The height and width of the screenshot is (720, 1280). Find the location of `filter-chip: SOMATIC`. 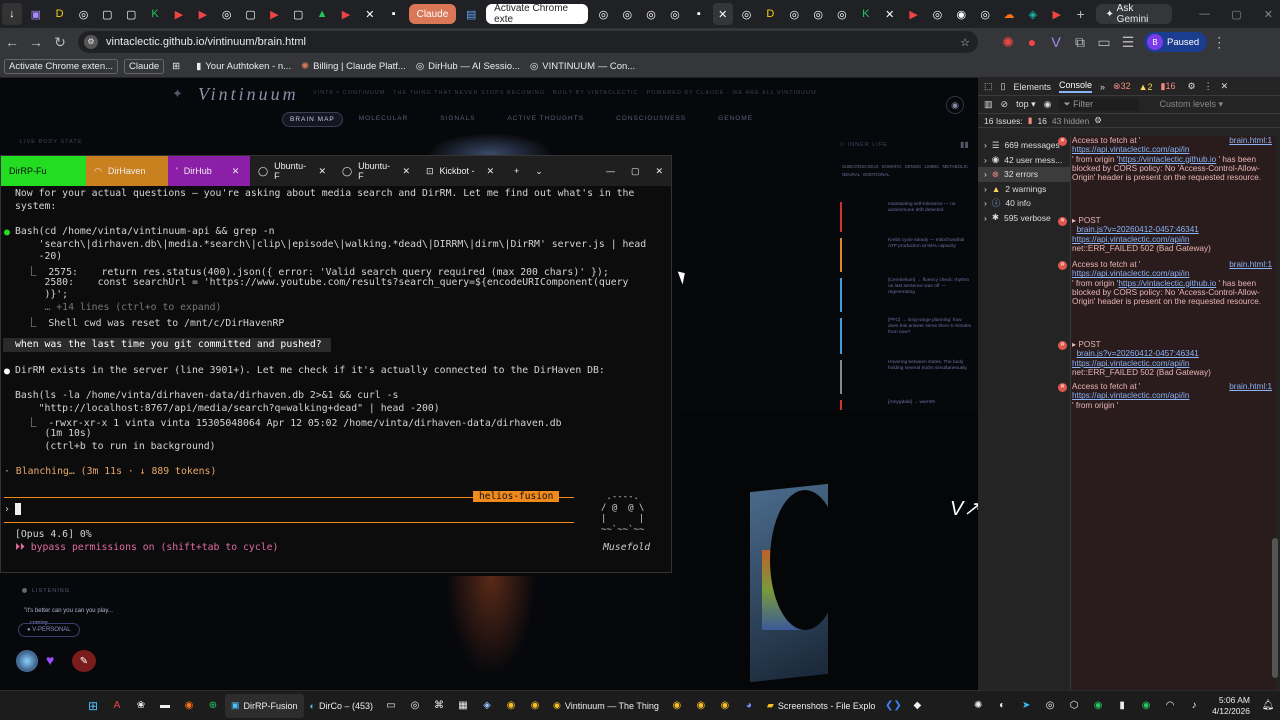

filter-chip: SOMATIC is located at coordinates (892, 166).